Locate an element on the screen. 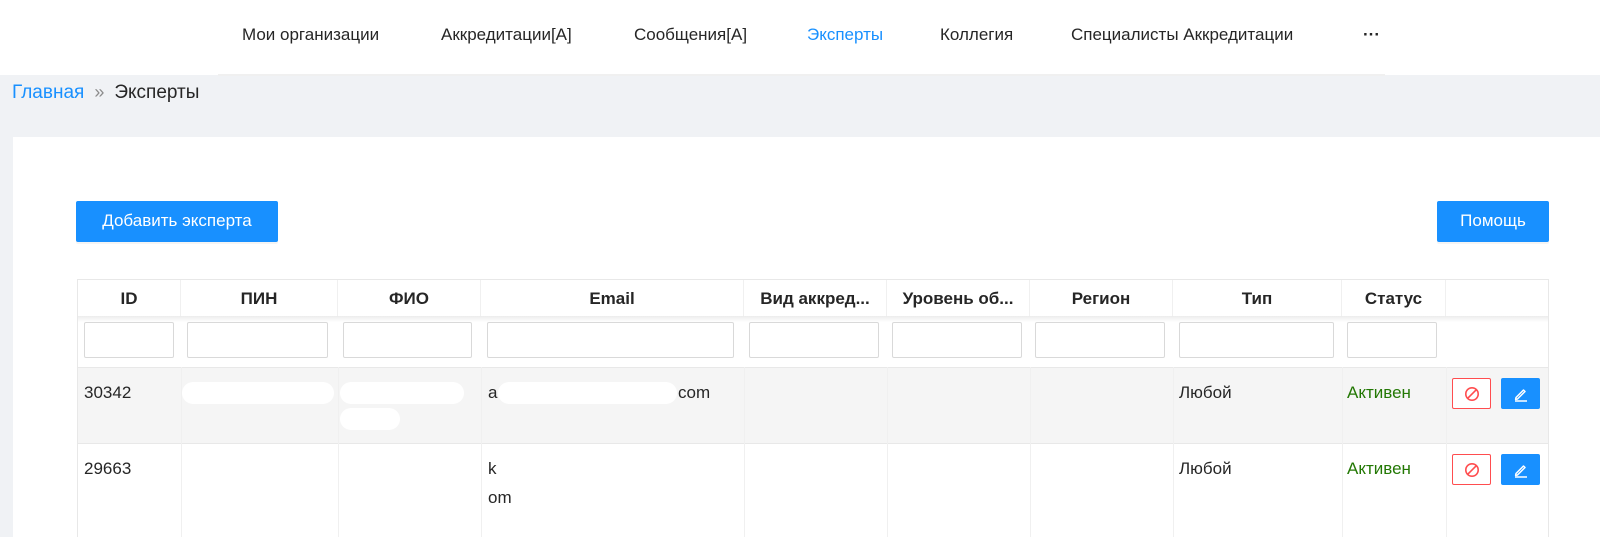 The image size is (1600, 537). cell-email-end: com is located at coordinates (694, 392).